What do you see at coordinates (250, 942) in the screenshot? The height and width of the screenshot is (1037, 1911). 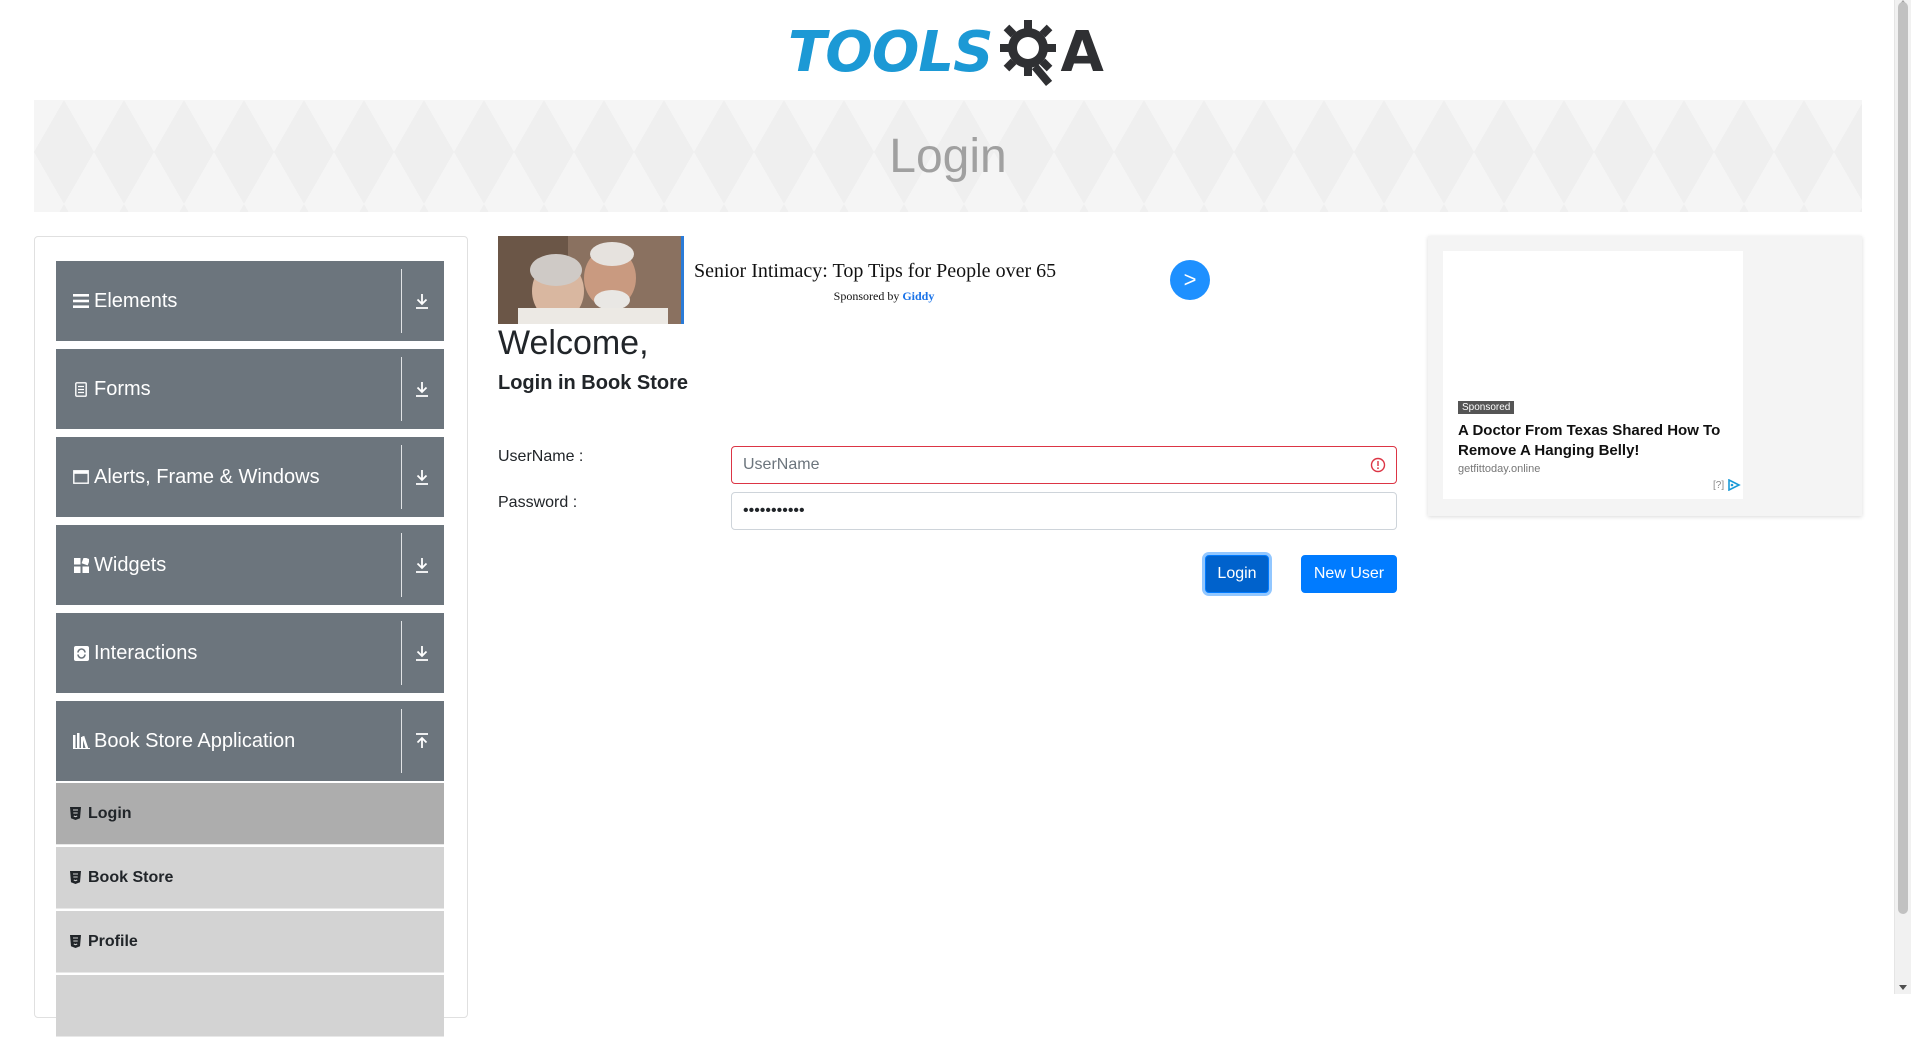 I see `sidebar-item-profile: Profile` at bounding box center [250, 942].